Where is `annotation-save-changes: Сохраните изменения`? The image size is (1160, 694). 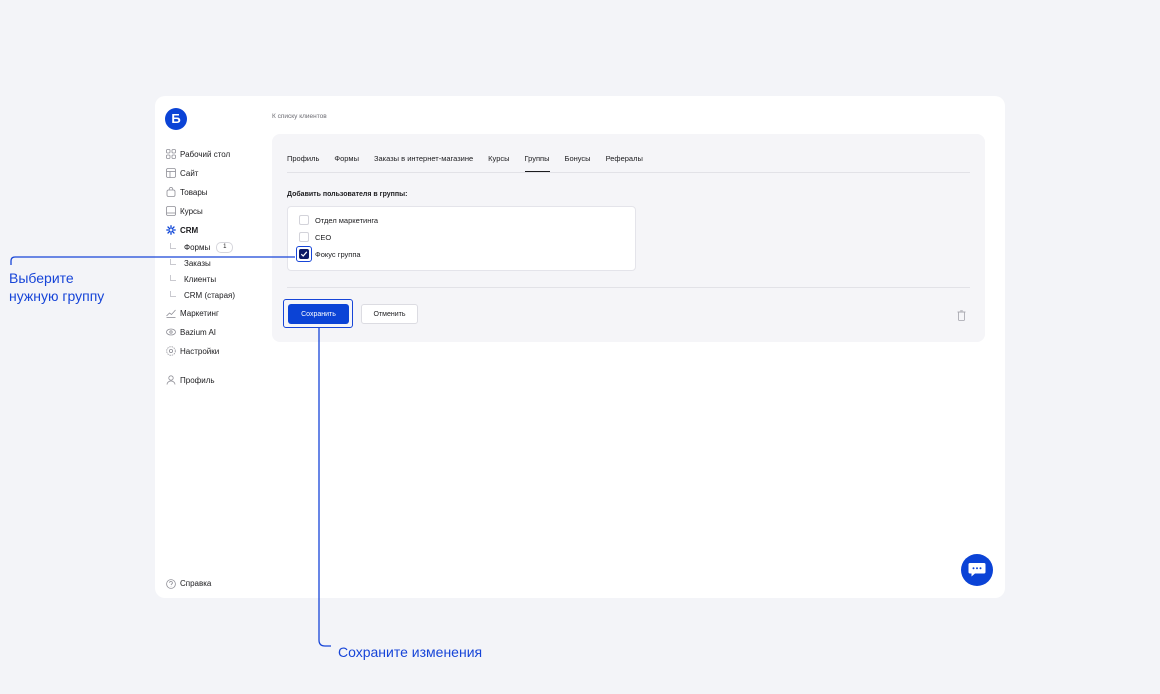
annotation-save-changes: Сохраните изменения is located at coordinates (410, 652).